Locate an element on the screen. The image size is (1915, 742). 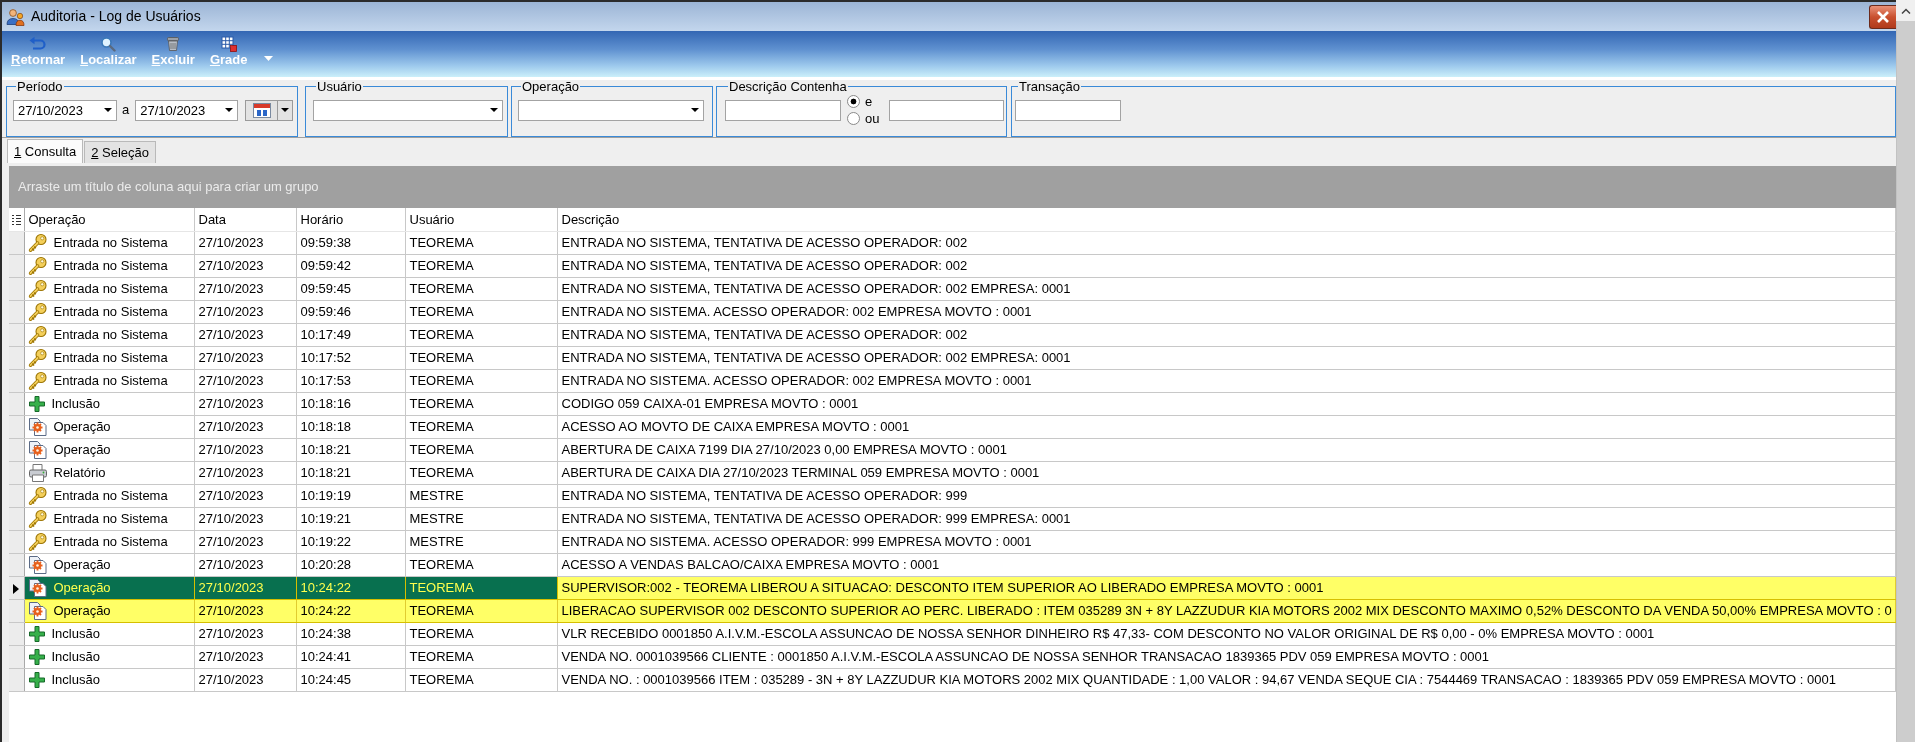
table-cell: ENTRADA NO SISTEMA, TENTATIVA DE ACESSO OPERADOR: 999 EMPRESA: 0001 is located at coordinates (1226, 518).